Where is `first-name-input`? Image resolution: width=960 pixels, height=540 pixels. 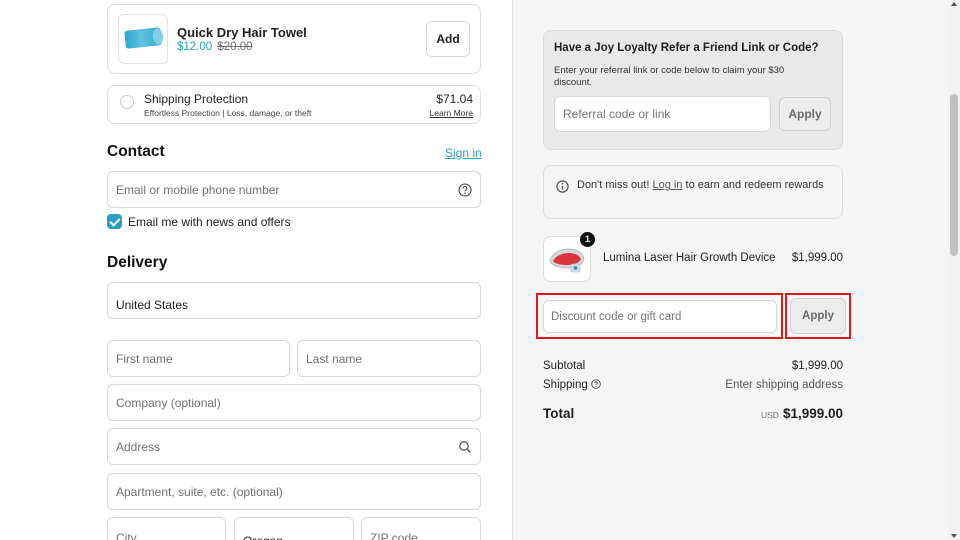 first-name-input is located at coordinates (198, 358).